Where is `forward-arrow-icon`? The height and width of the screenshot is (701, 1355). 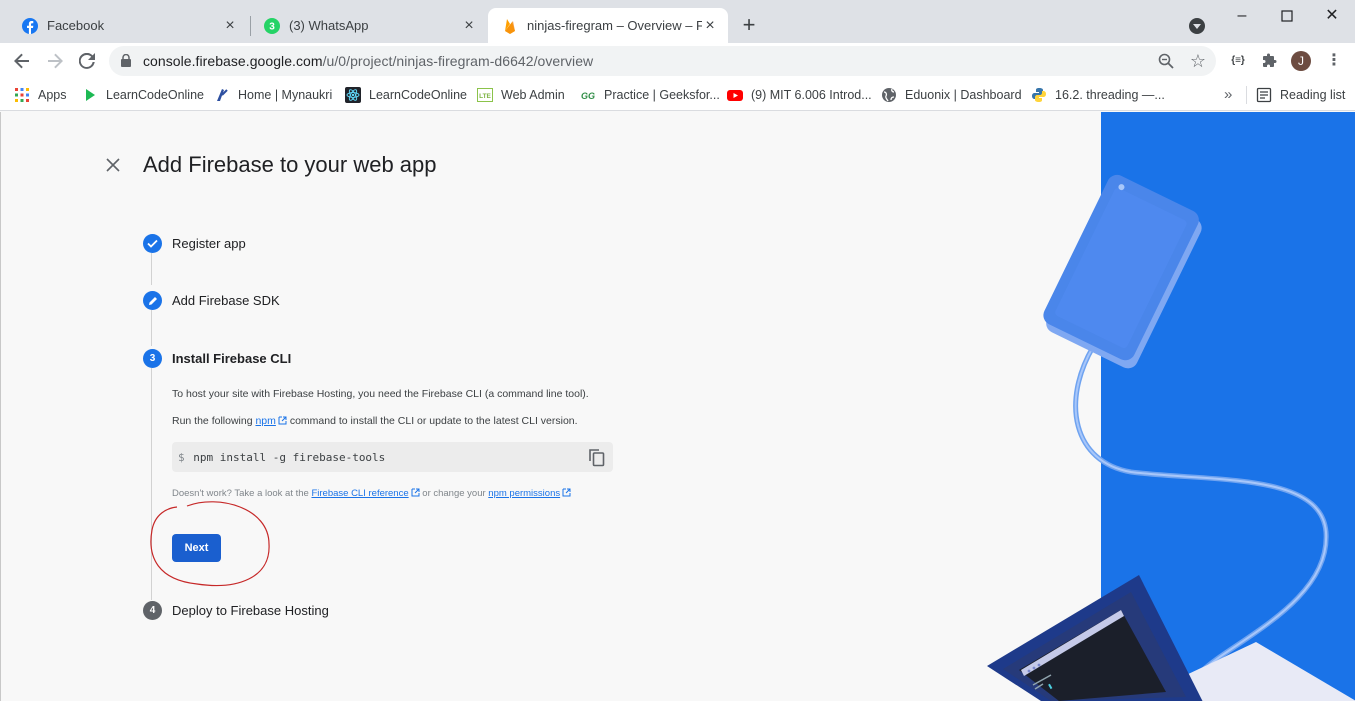 forward-arrow-icon is located at coordinates (55, 61).